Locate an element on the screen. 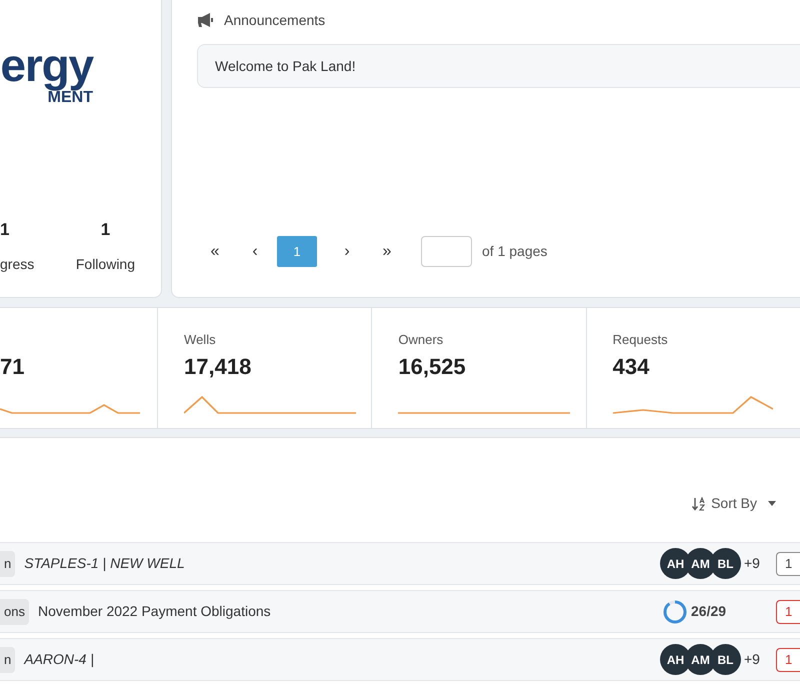  stat-label: Owners is located at coordinates (421, 338).